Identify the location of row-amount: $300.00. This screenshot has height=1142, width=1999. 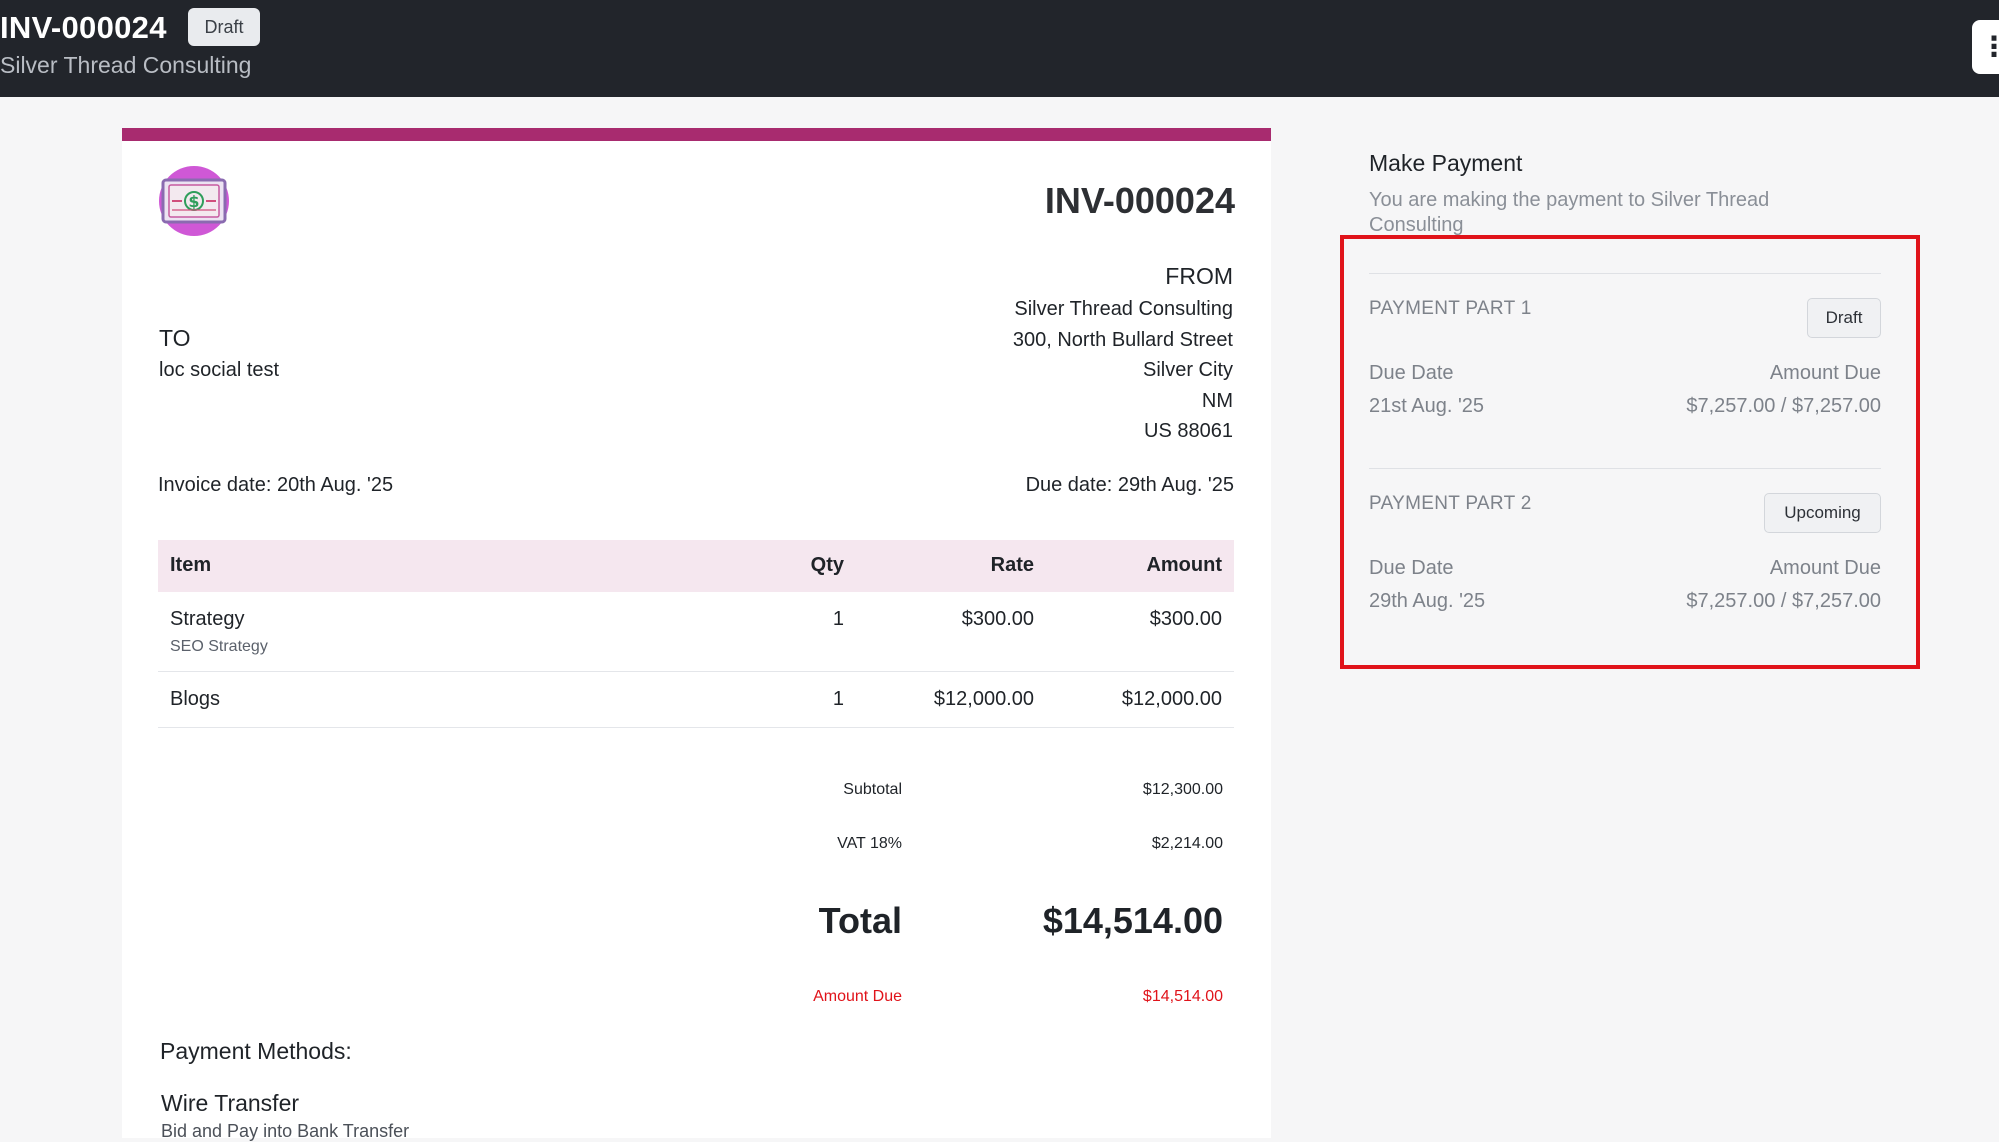
(1185, 619).